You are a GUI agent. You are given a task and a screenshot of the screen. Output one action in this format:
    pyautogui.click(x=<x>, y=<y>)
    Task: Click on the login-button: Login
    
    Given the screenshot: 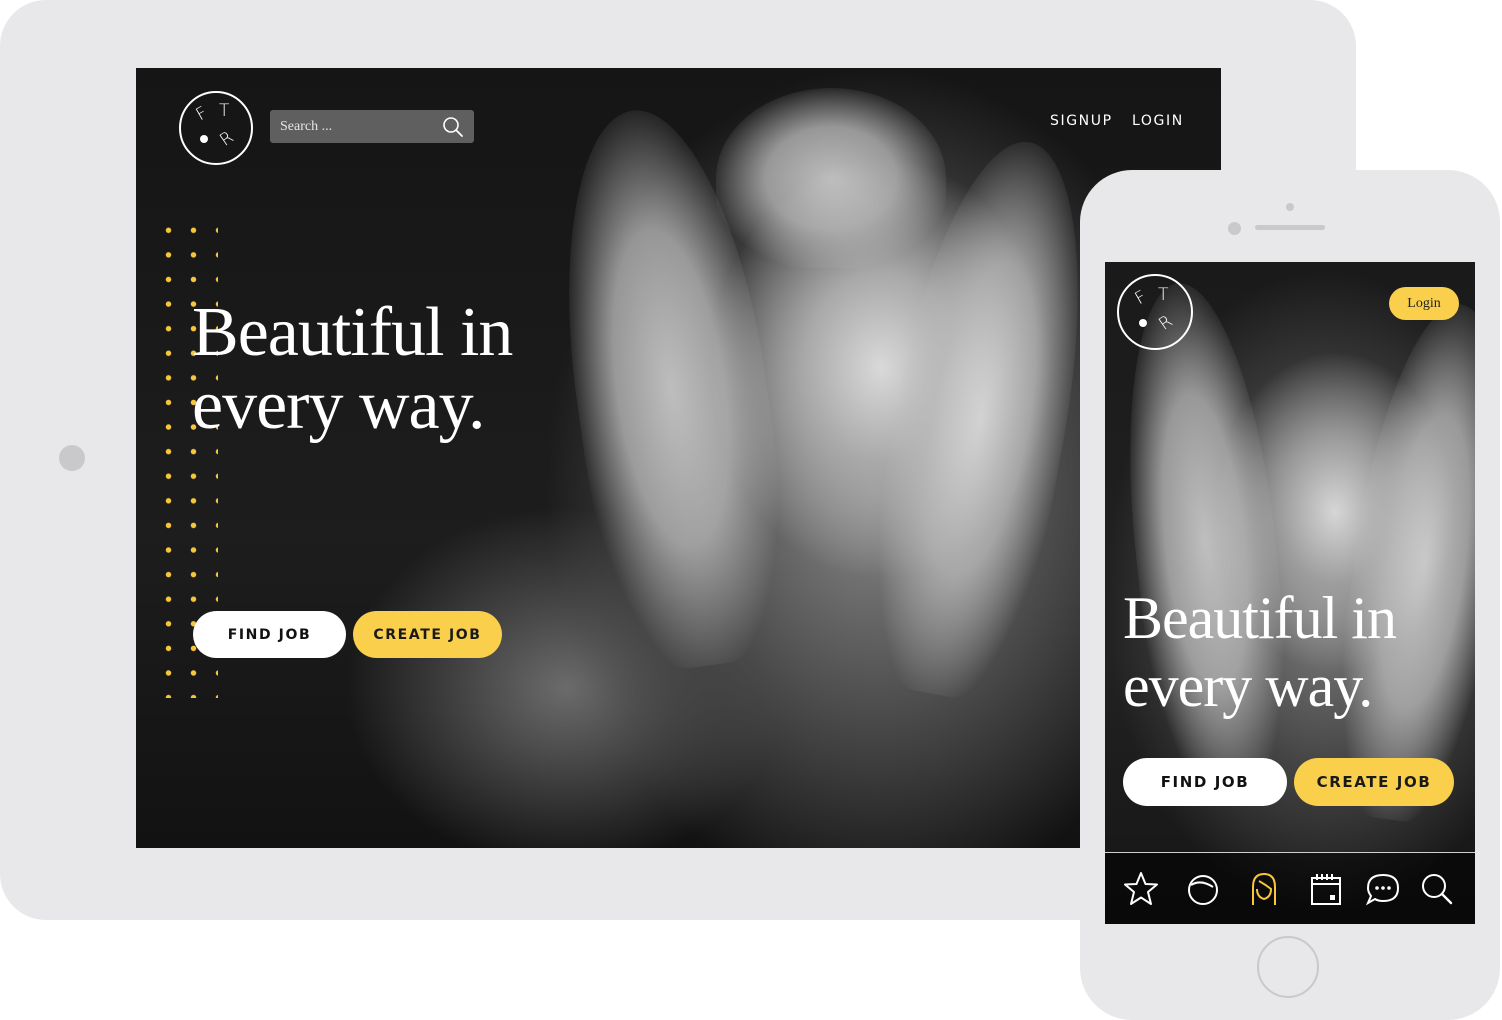 What is the action you would take?
    pyautogui.click(x=1424, y=303)
    